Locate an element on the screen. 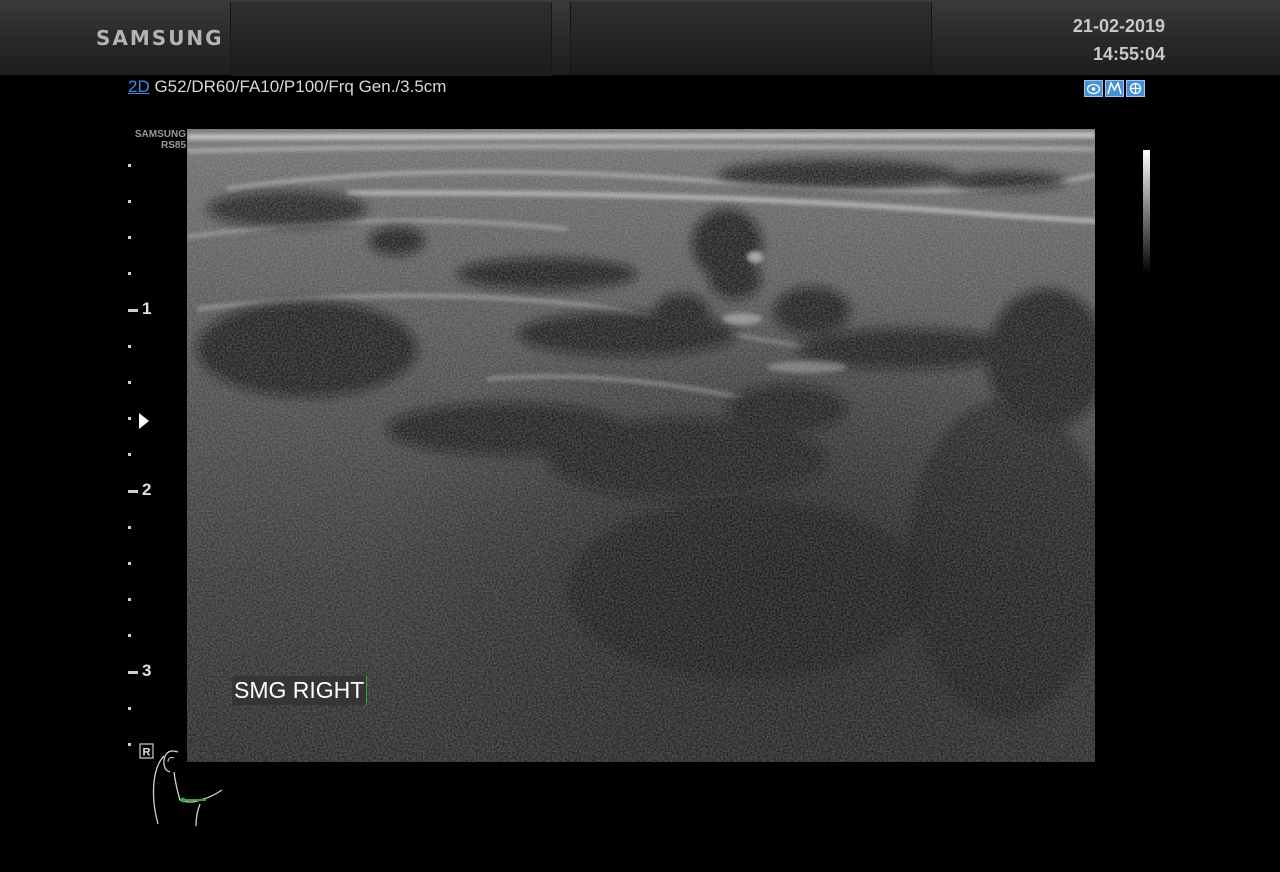  exam-date: 21-02-2019 is located at coordinates (1118, 26).